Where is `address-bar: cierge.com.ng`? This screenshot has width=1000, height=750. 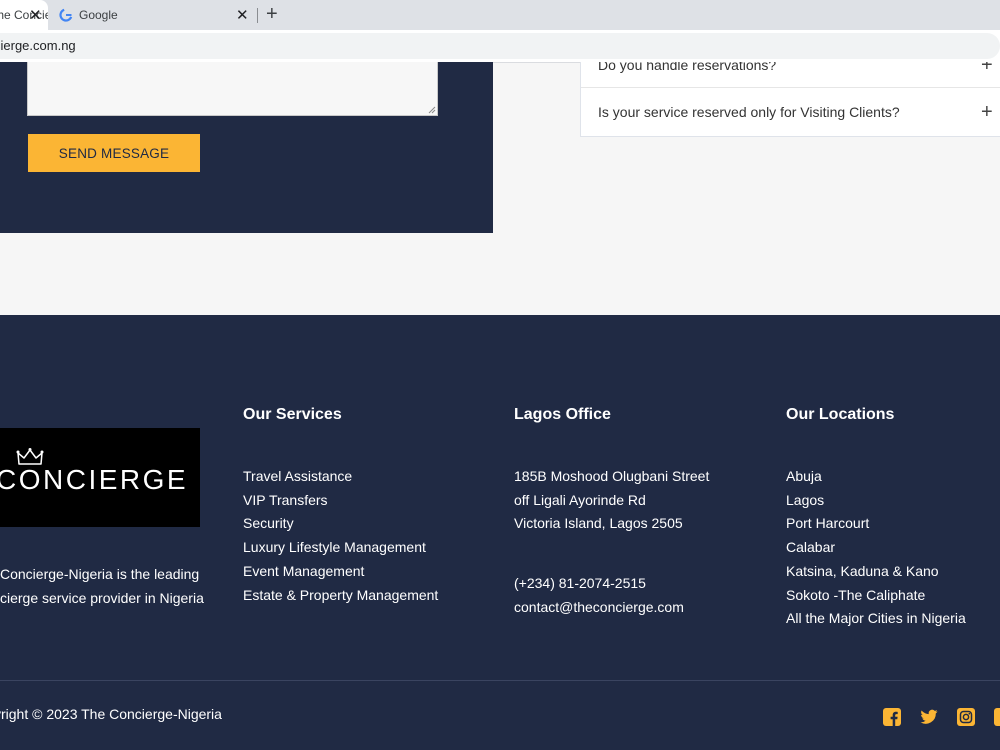
address-bar: cierge.com.ng is located at coordinates (500, 46).